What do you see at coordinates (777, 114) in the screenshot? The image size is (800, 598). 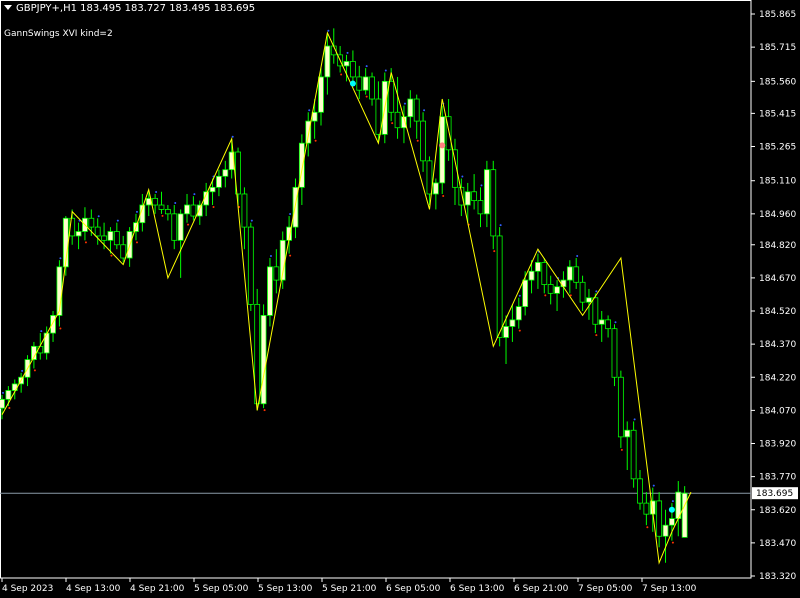 I see `price-label: 185.415` at bounding box center [777, 114].